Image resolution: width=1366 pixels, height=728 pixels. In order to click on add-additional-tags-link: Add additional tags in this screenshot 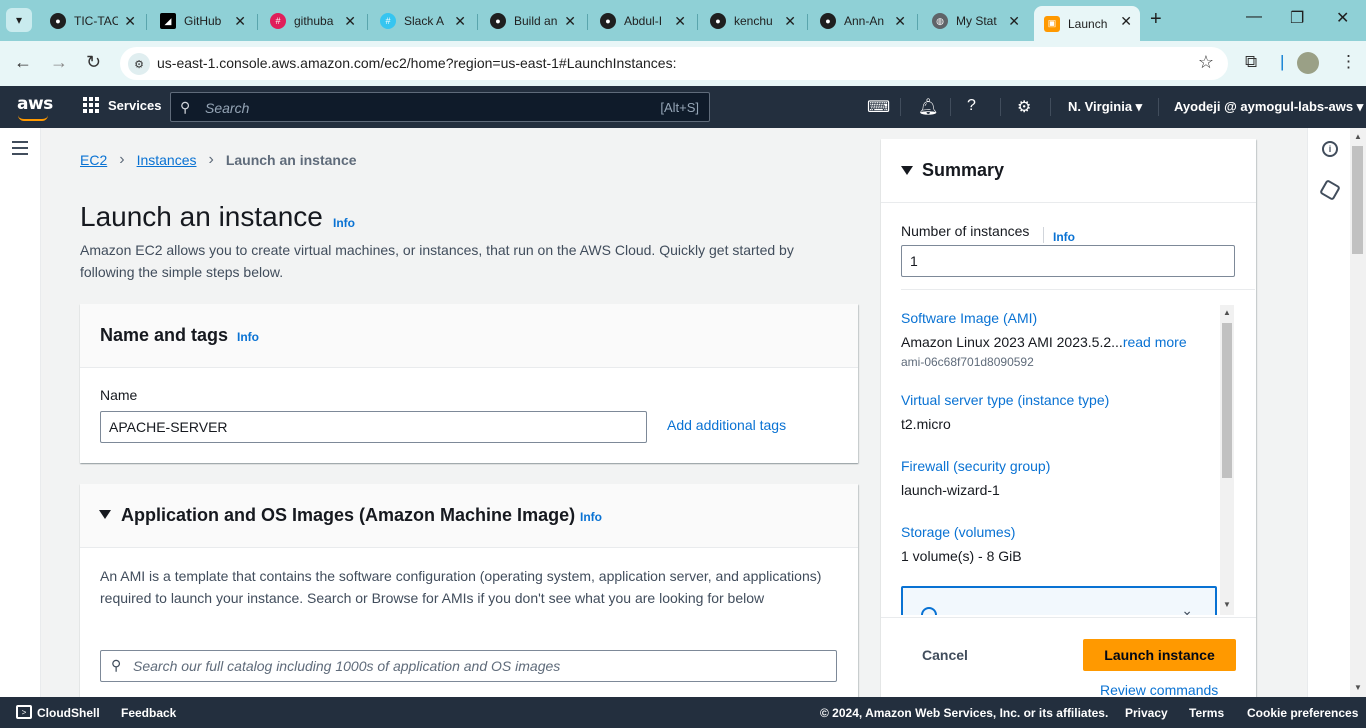, I will do `click(726, 425)`.